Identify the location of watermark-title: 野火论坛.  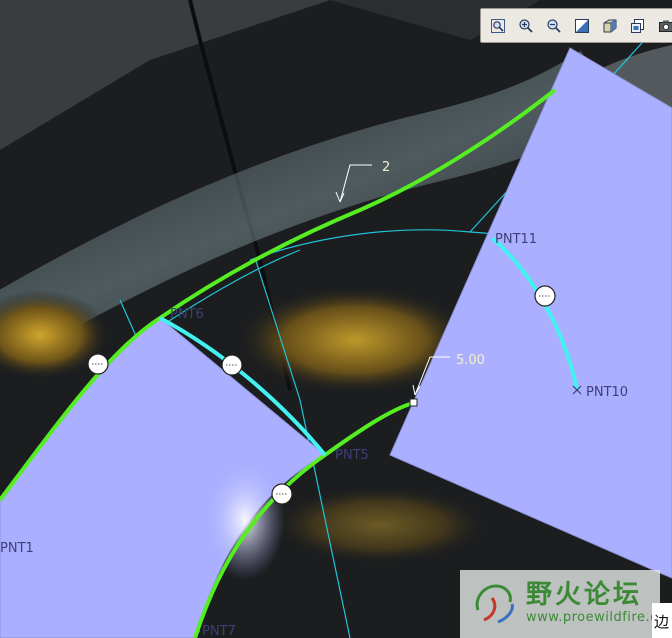
(584, 595).